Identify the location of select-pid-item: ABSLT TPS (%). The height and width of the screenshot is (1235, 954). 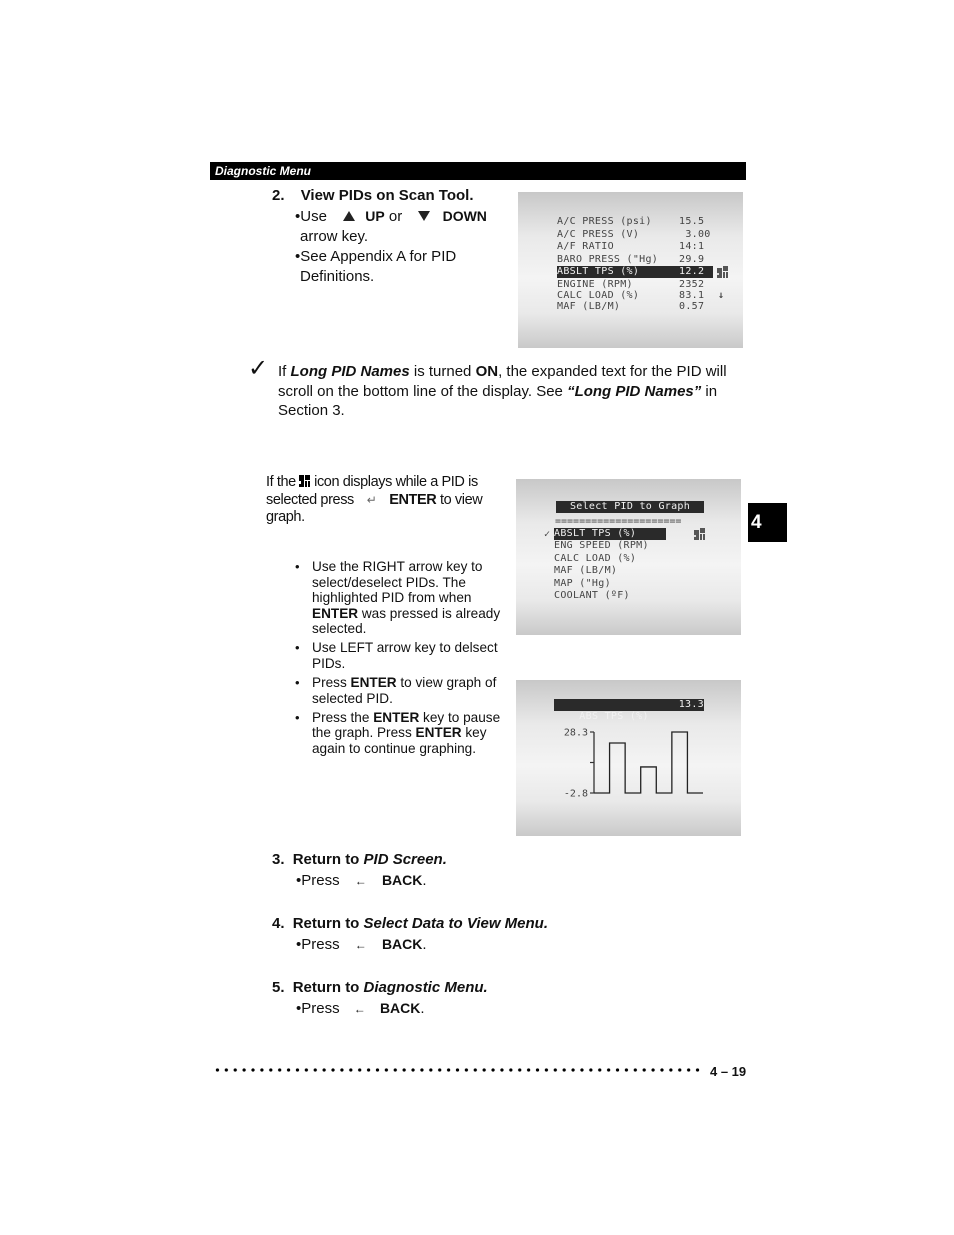
(610, 534).